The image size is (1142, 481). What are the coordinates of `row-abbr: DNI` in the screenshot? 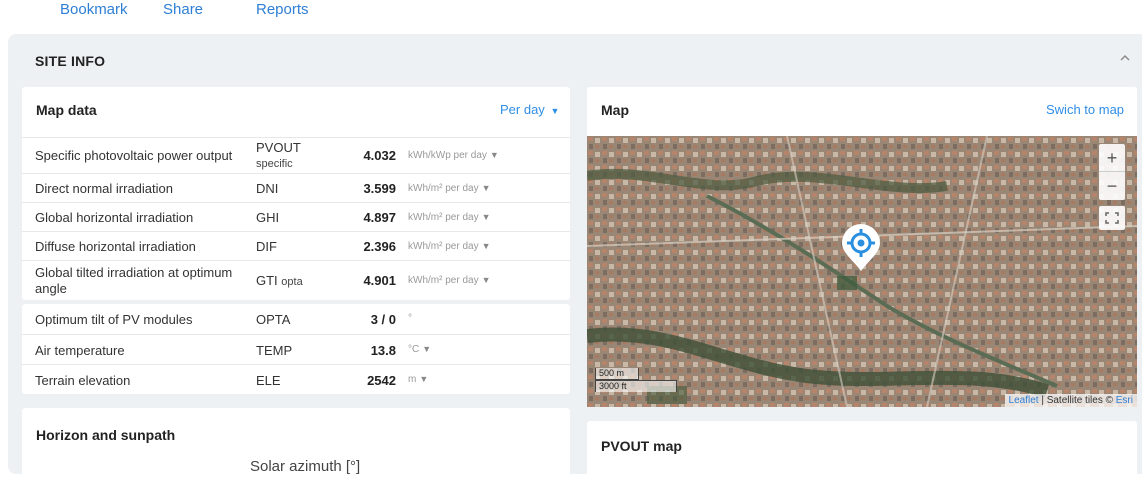 It's located at (267, 188).